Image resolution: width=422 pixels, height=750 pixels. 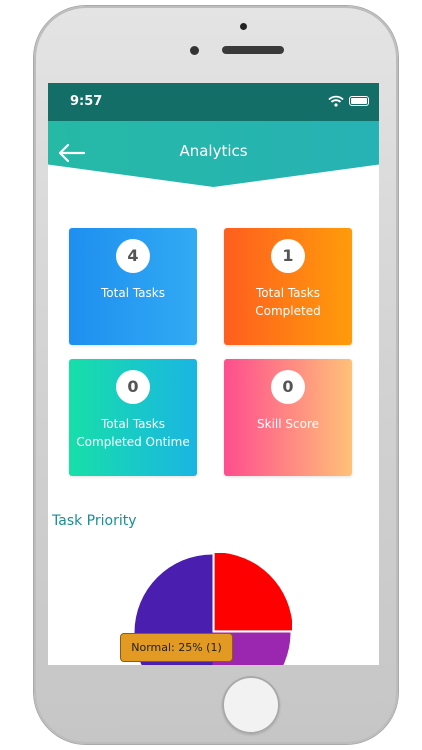 I want to click on card-label: Total Tasks Completed, so click(x=288, y=302).